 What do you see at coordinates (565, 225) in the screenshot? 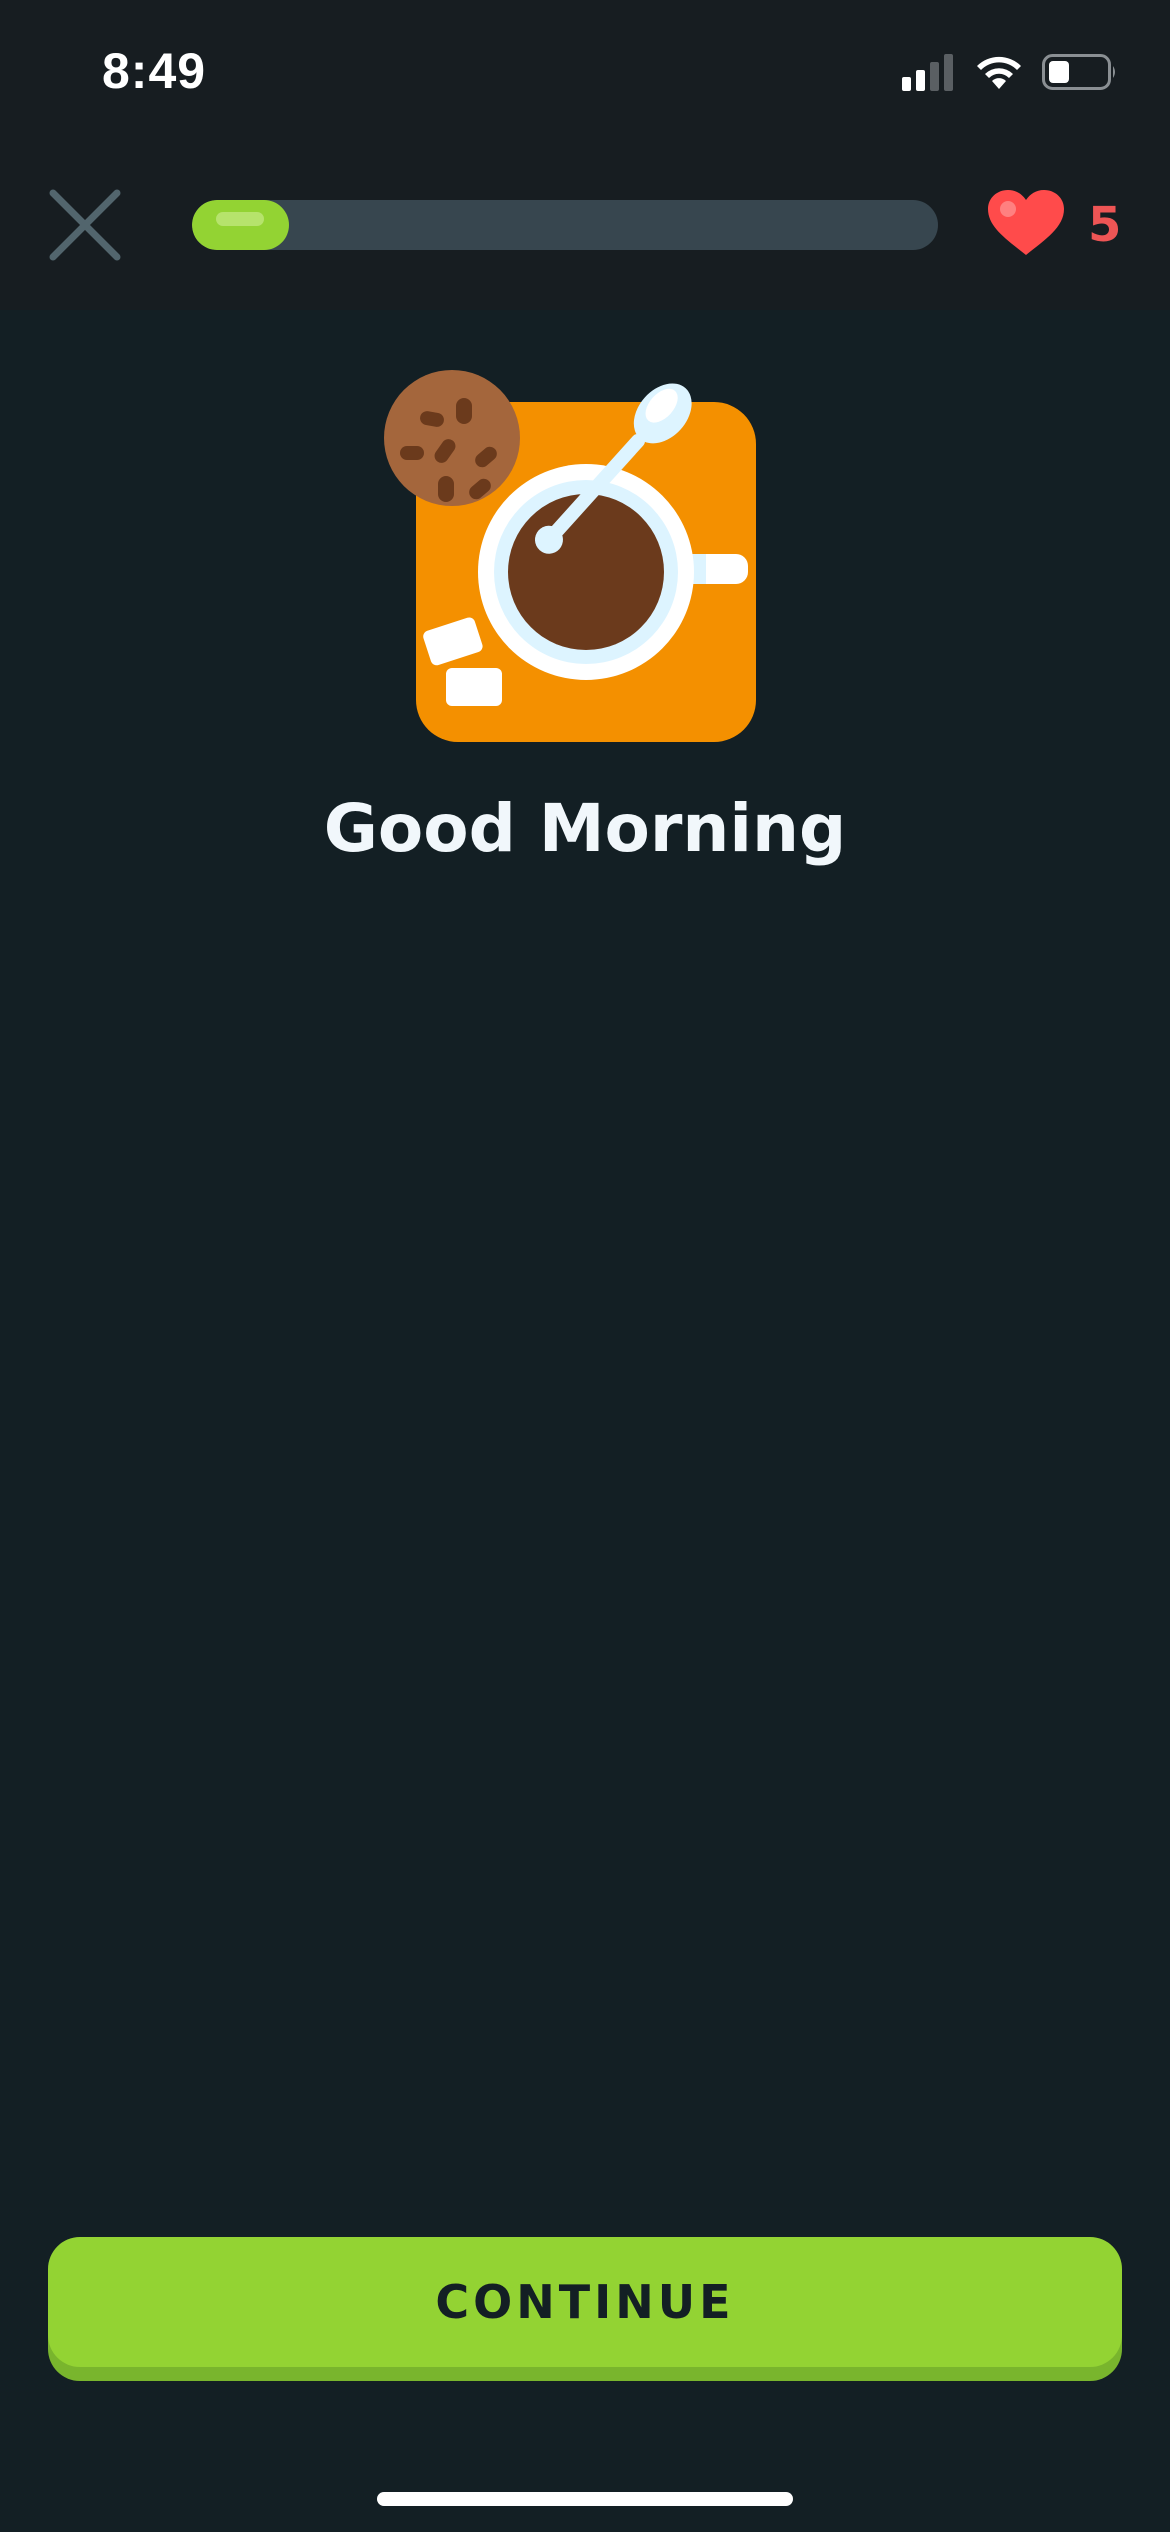
I see `lesson-progress-bar` at bounding box center [565, 225].